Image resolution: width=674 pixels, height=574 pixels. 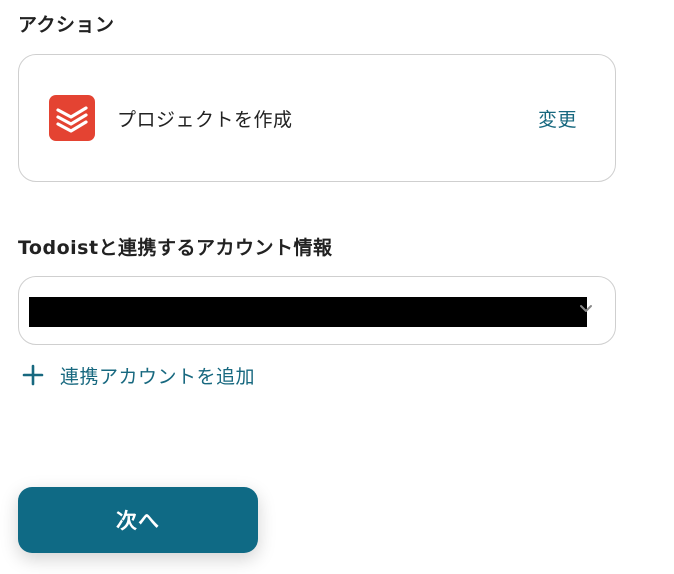 I want to click on chevron-down-icon, so click(x=586, y=308).